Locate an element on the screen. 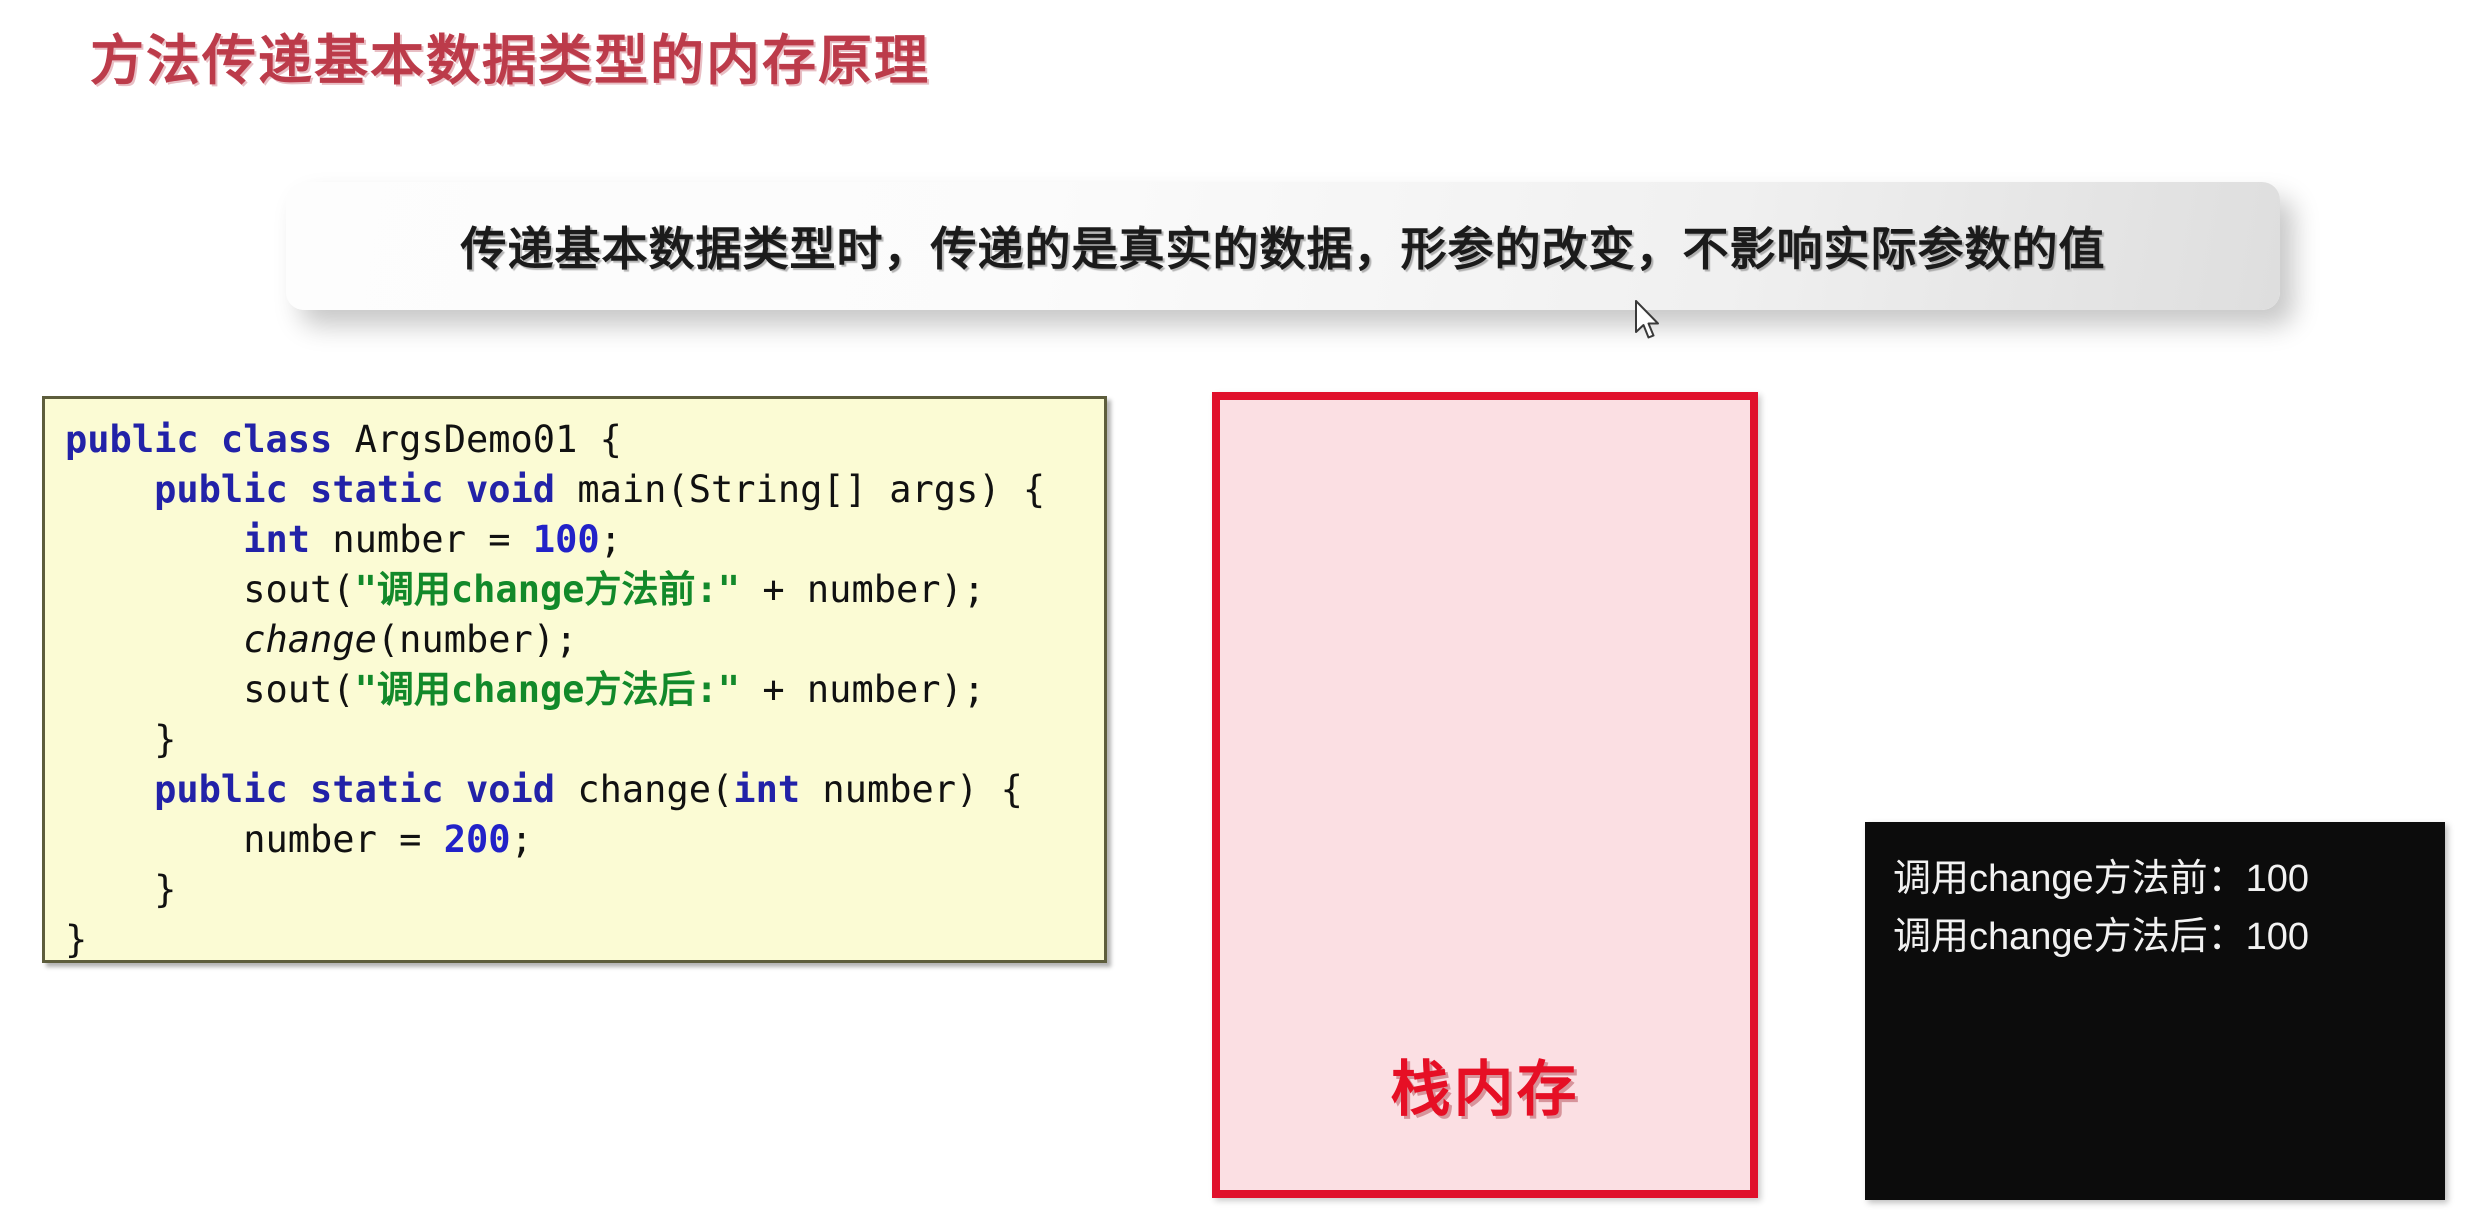 This screenshot has width=2488, height=1222. code-line: int number = 100; is located at coordinates (584, 540).